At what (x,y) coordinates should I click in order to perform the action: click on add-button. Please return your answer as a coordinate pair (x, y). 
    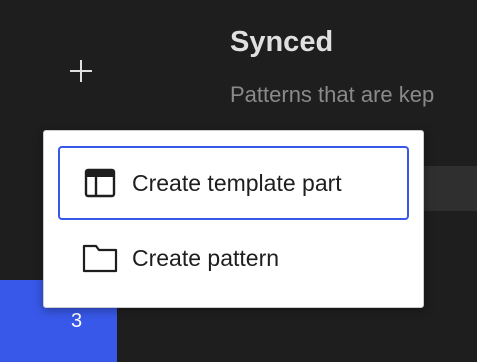
    Looking at the image, I should click on (81, 71).